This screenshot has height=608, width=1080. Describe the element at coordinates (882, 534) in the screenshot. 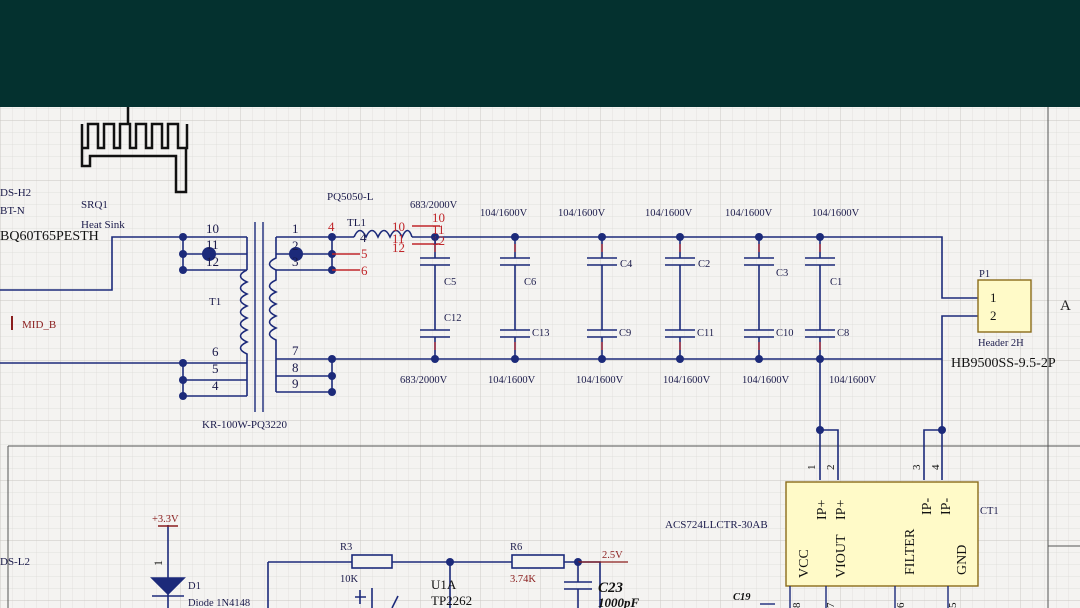

I see `sensor-body` at that location.